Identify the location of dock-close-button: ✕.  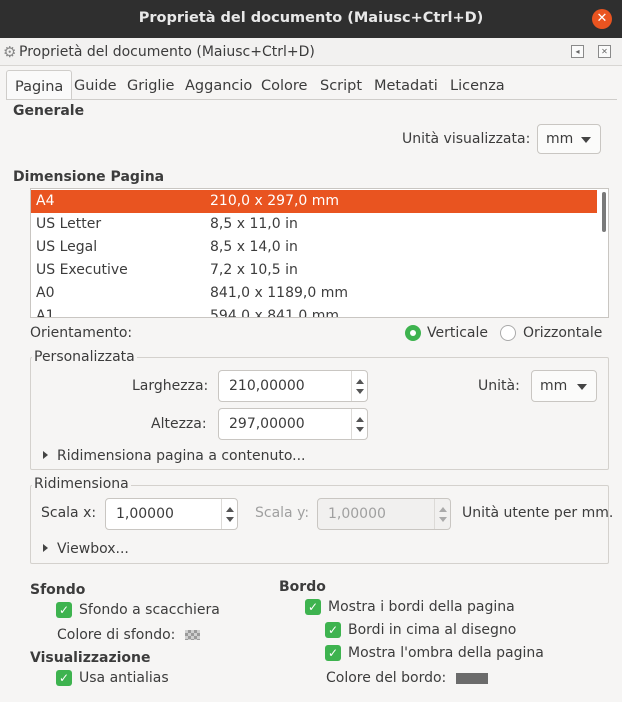
(604, 51).